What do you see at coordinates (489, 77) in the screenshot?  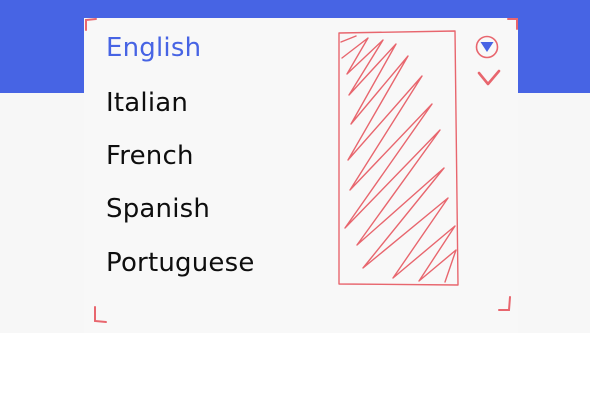 I see `checkmark-icon` at bounding box center [489, 77].